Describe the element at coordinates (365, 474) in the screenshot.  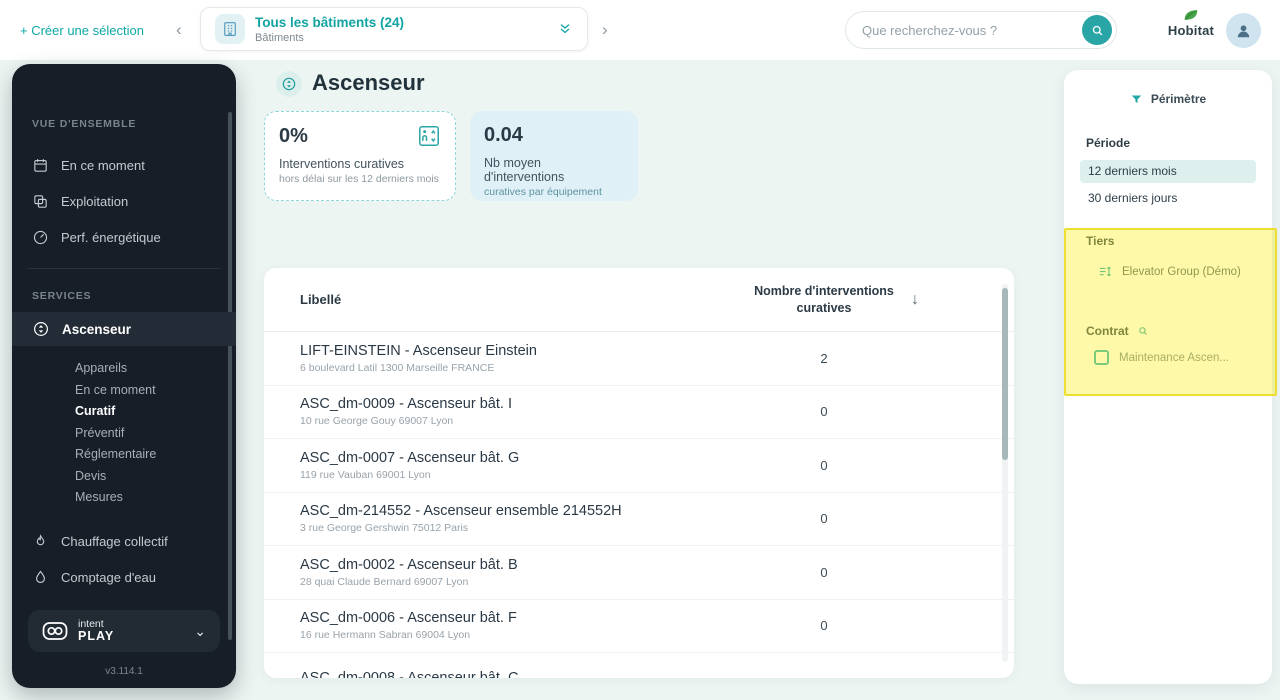
I see `equipment-address: 119 rue Vauban 69001 Lyon` at that location.